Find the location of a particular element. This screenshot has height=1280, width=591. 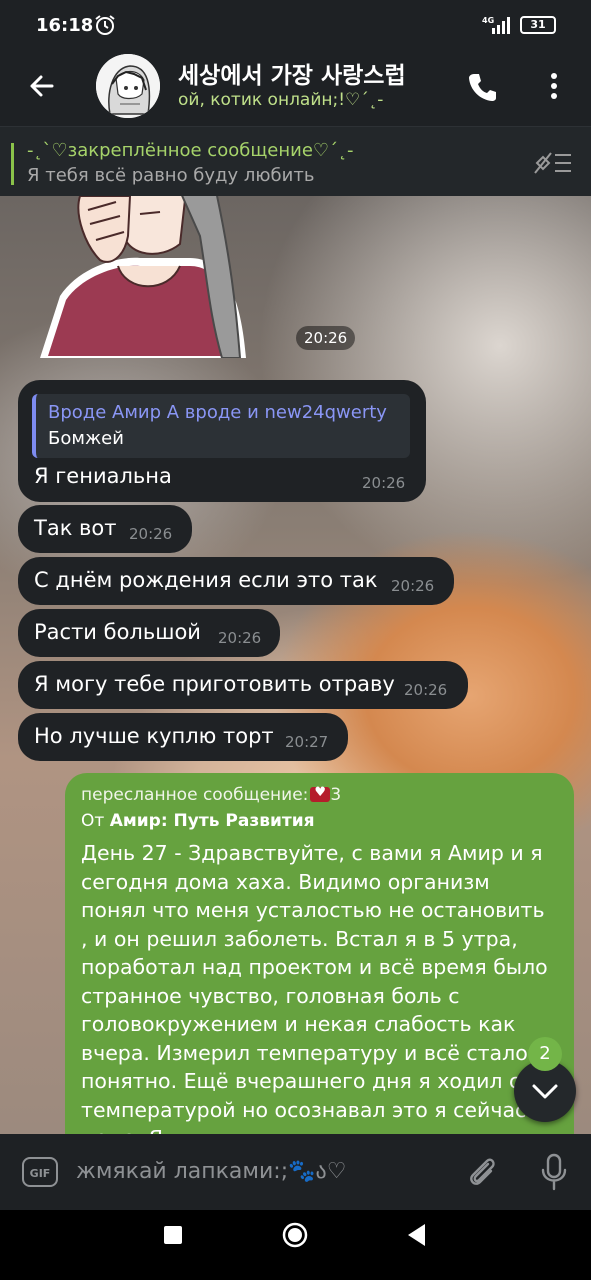

anime-girl-sticker is located at coordinates (143, 277).